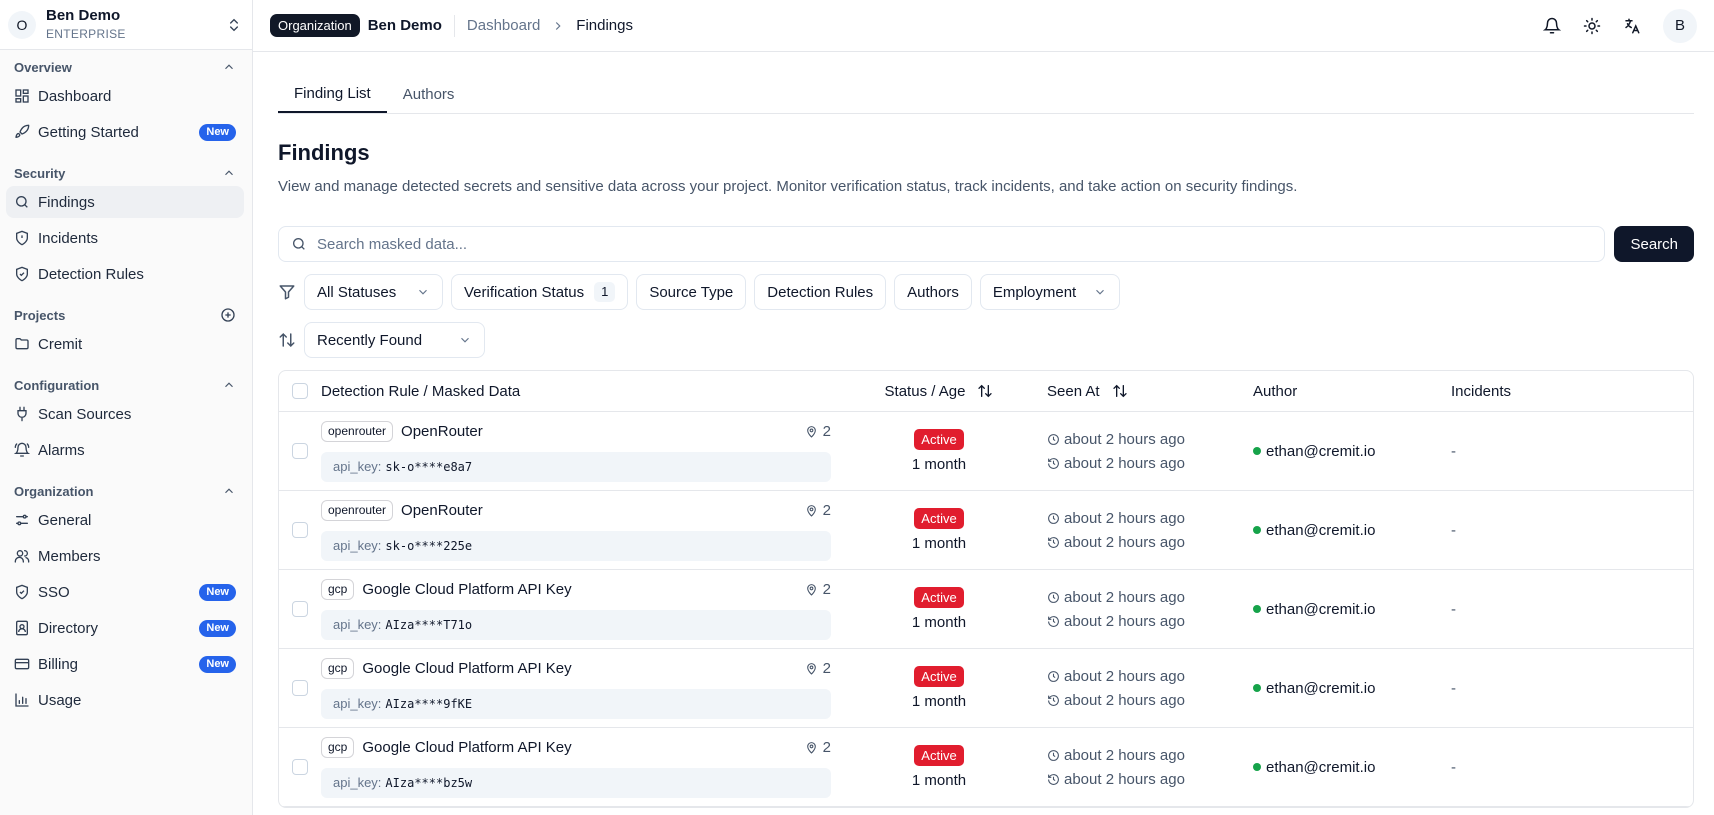 Image resolution: width=1714 pixels, height=815 pixels. Describe the element at coordinates (22, 131) in the screenshot. I see `rocket-icon` at that location.